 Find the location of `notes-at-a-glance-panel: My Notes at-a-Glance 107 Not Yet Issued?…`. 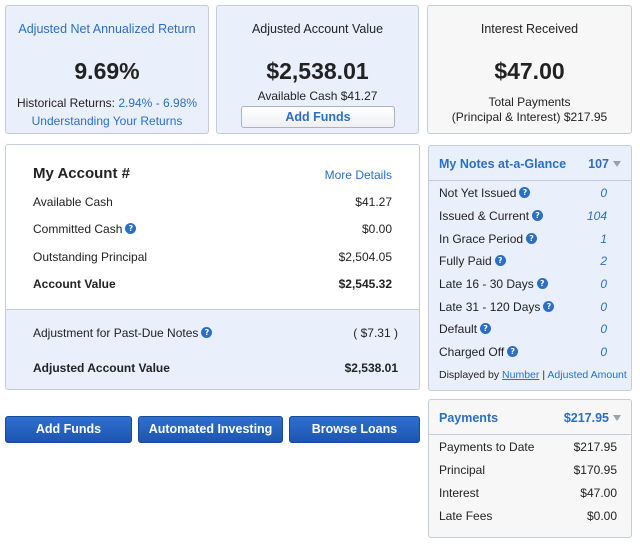

notes-at-a-glance-panel: My Notes at-a-Glance 107 Not Yet Issued?… is located at coordinates (530, 268).